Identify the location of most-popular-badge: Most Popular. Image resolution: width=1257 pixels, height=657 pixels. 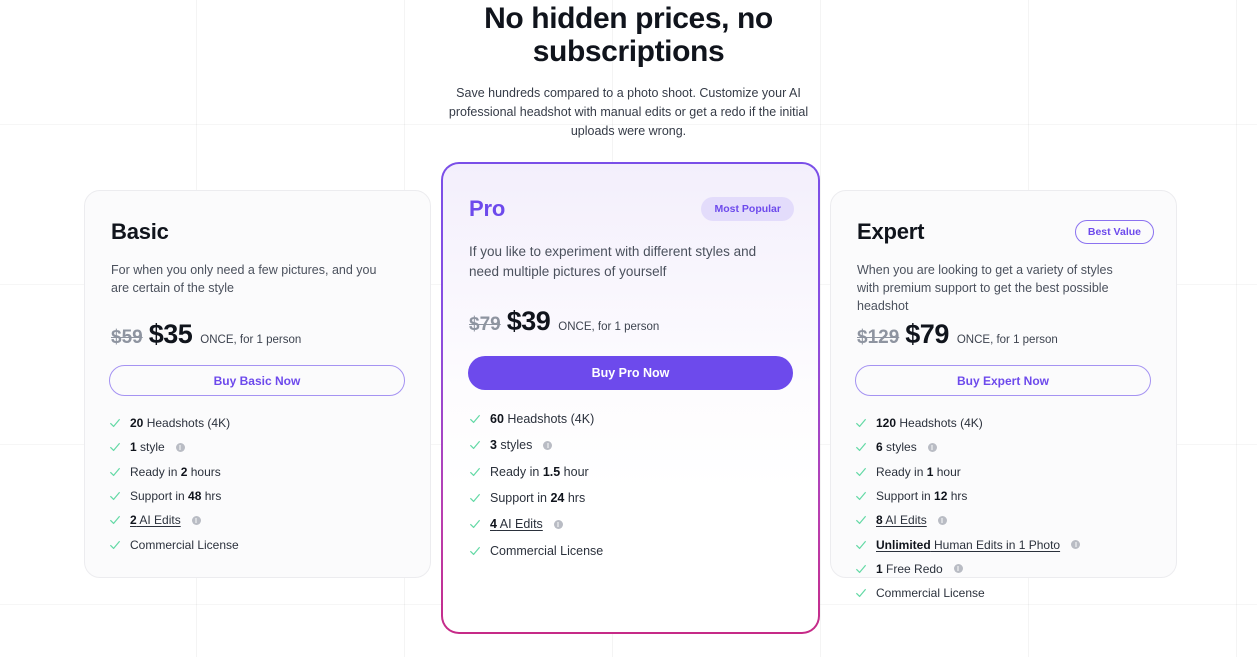
(747, 209).